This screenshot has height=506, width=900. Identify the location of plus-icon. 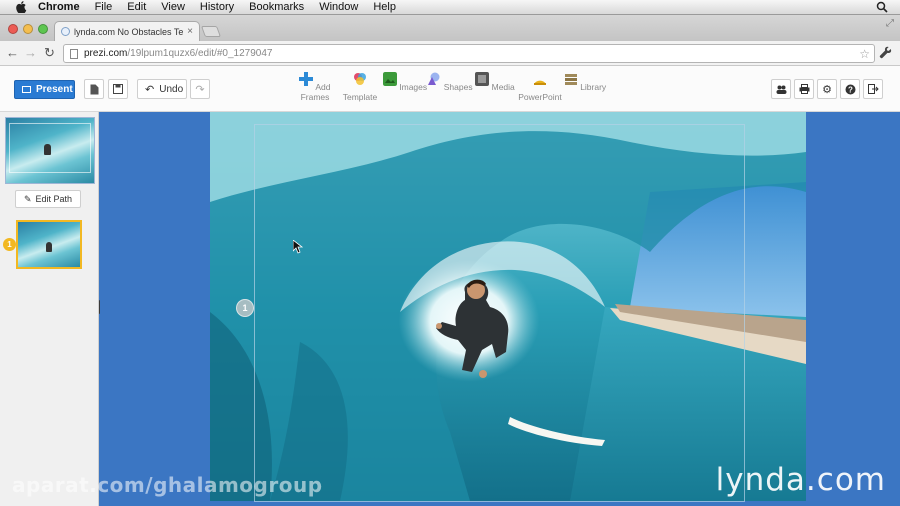
(306, 79).